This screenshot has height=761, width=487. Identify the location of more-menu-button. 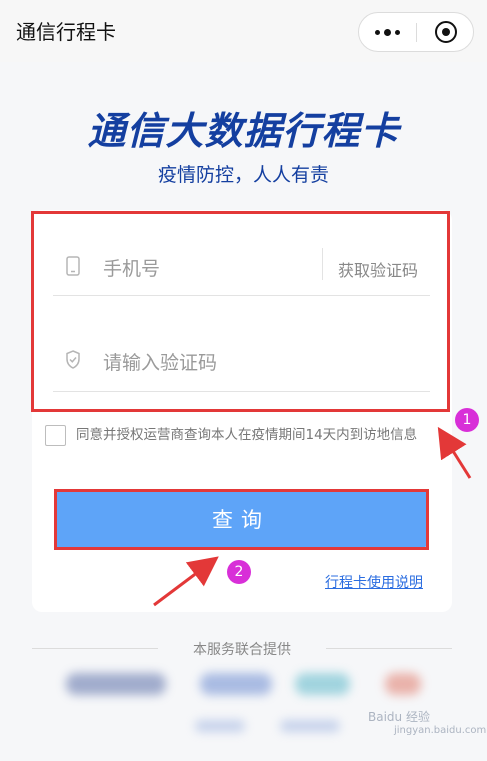
(387, 32).